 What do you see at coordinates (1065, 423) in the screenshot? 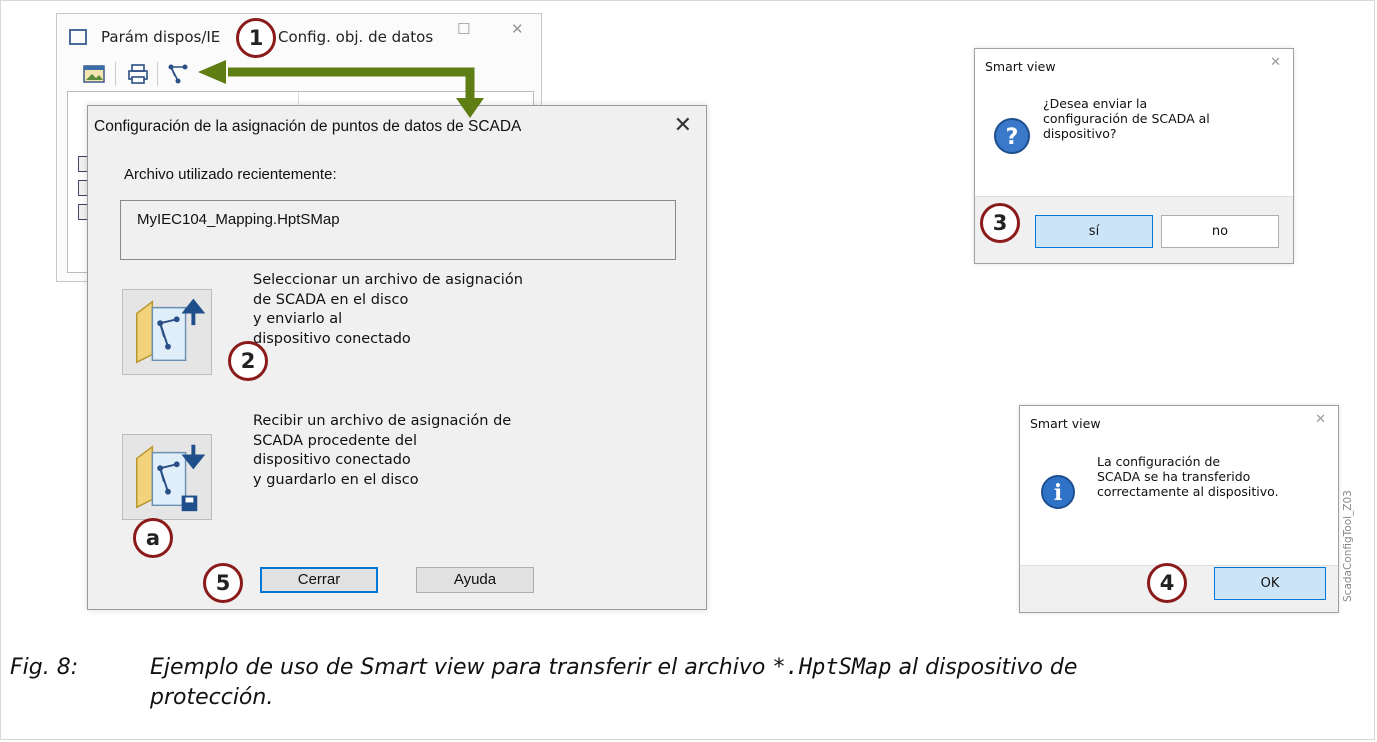
I see `info-dialog-title: Smart view` at bounding box center [1065, 423].